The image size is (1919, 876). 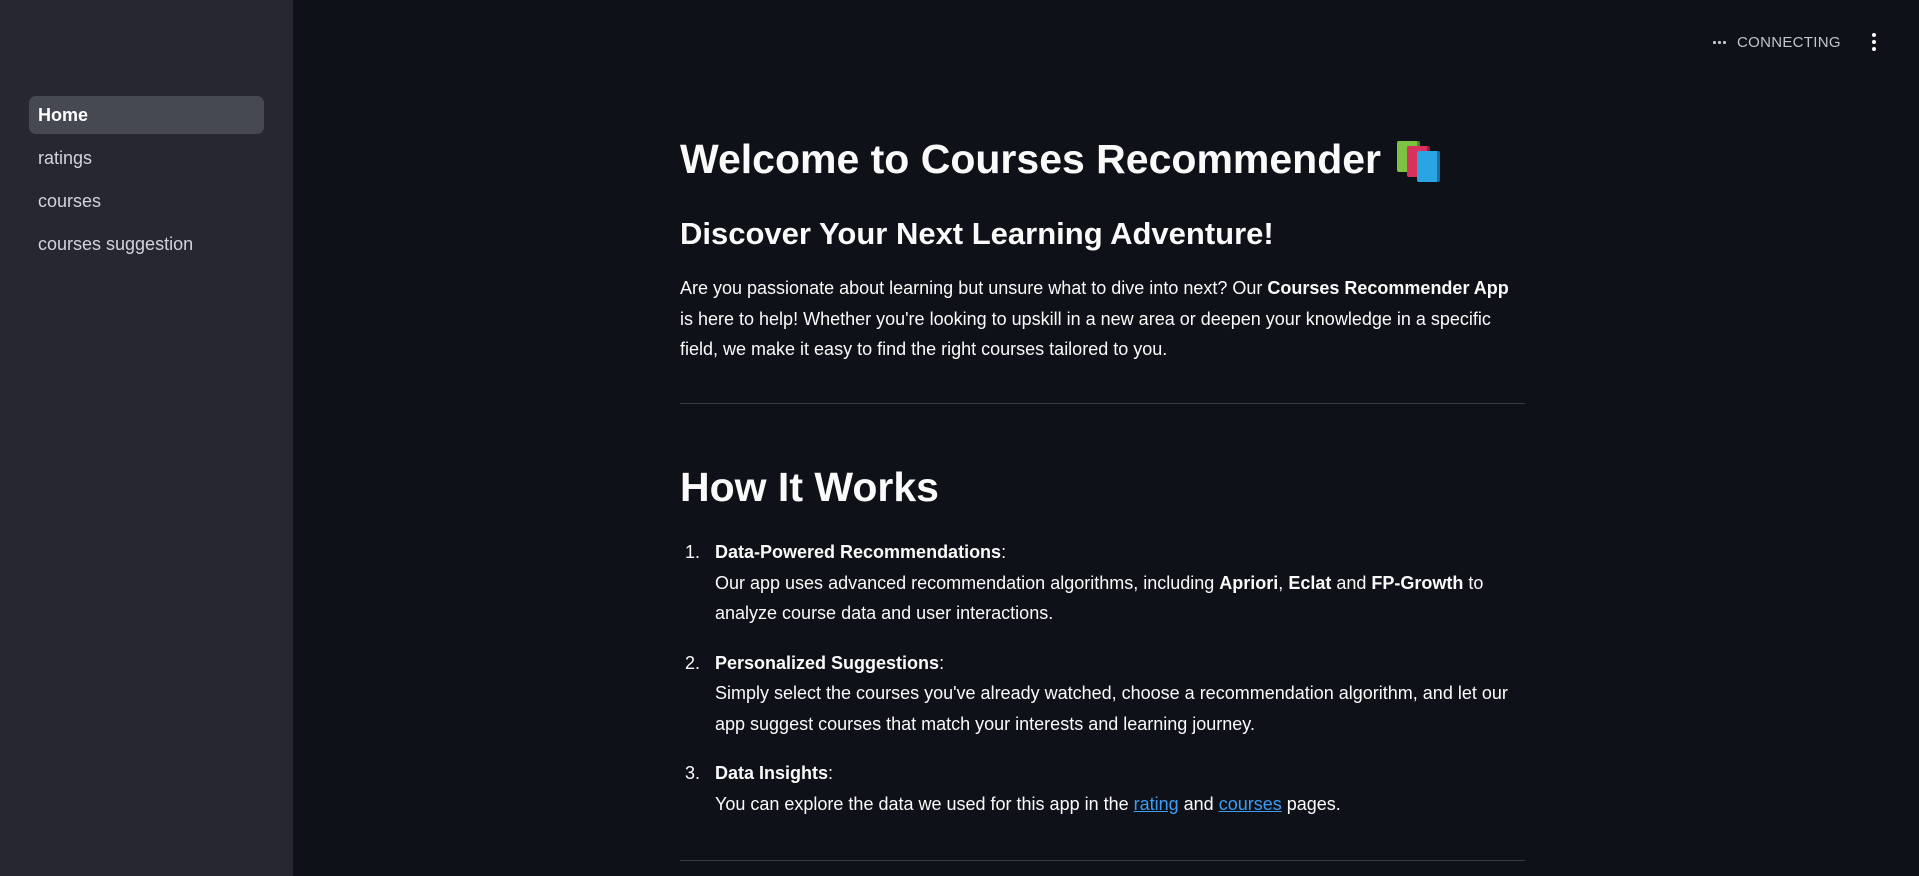 I want to click on algo-eclat: Eclat, so click(x=1310, y=582).